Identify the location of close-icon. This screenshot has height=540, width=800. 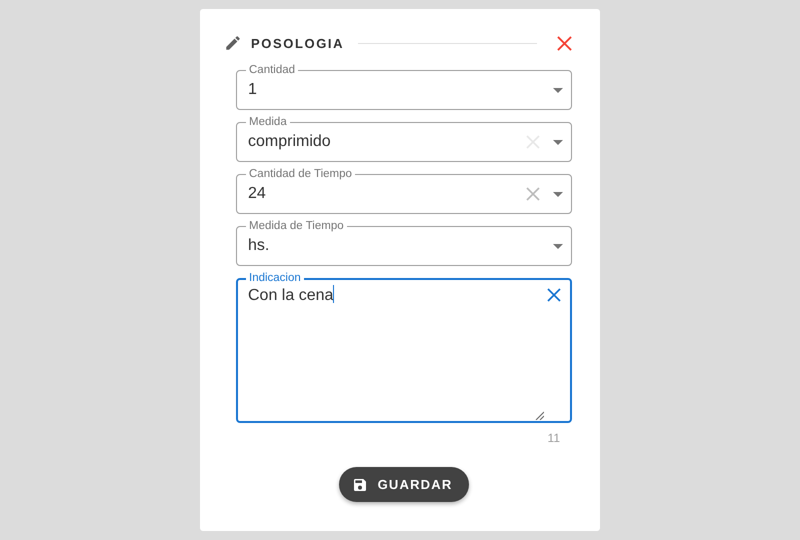
(564, 43).